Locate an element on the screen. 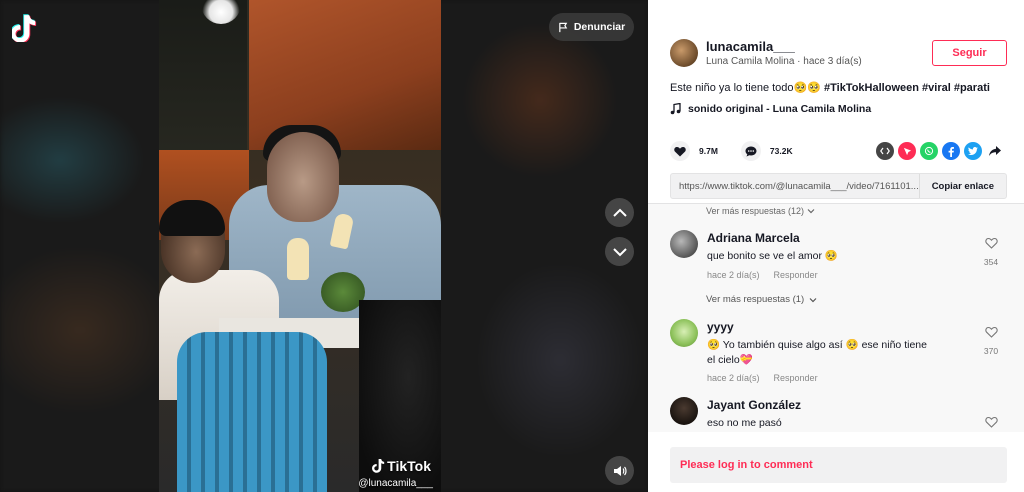 The width and height of the screenshot is (1024, 492). tiktok-watermark-icon is located at coordinates (378, 466).